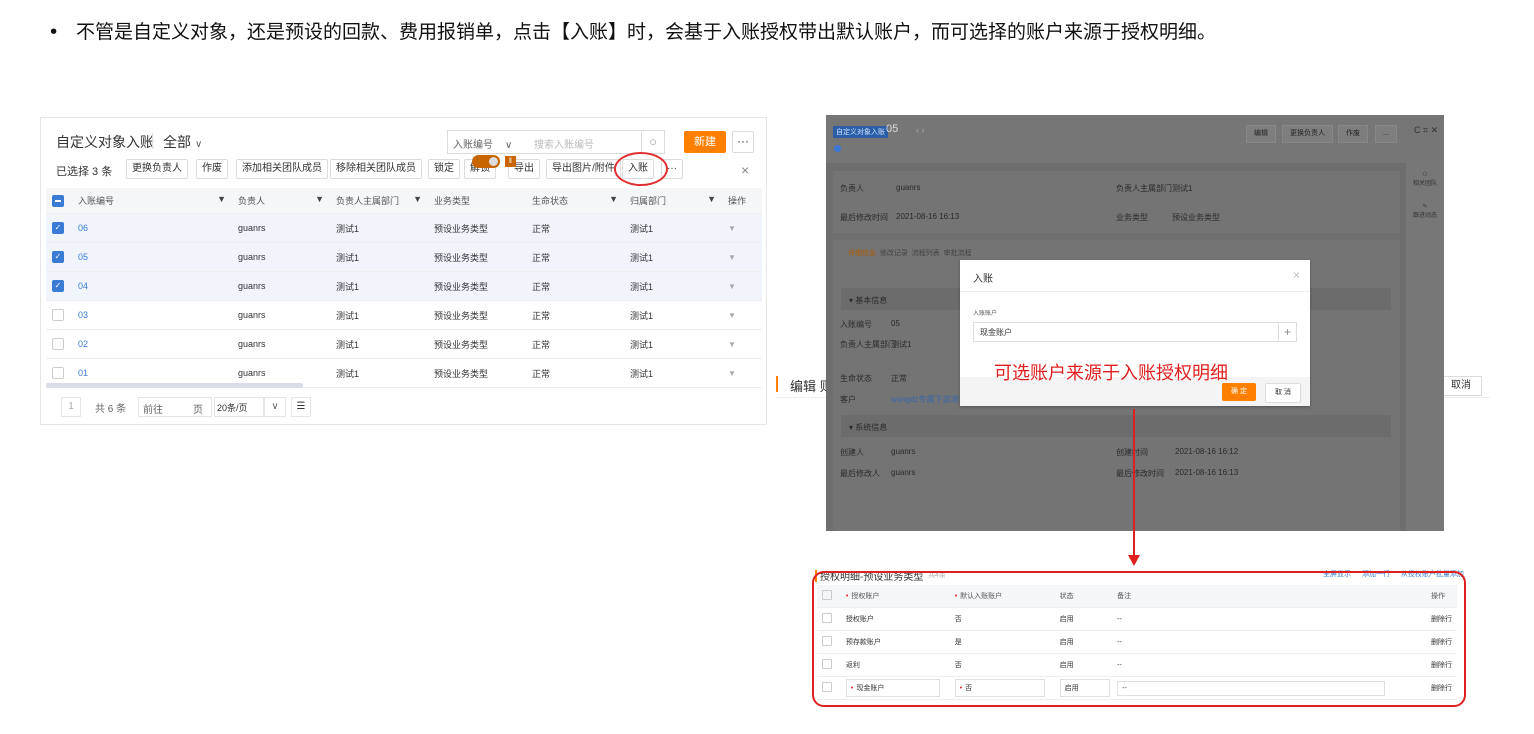 The image size is (1534, 734). Describe the element at coordinates (376, 169) in the screenshot. I see `remove-team-member-button: 移除相关团队成员` at that location.